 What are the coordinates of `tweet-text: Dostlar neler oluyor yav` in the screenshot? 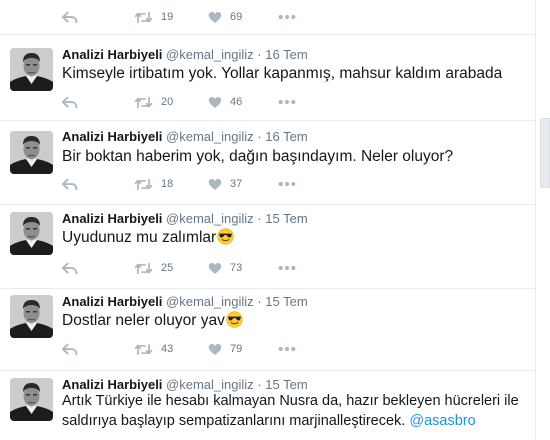 It's located at (152, 320).